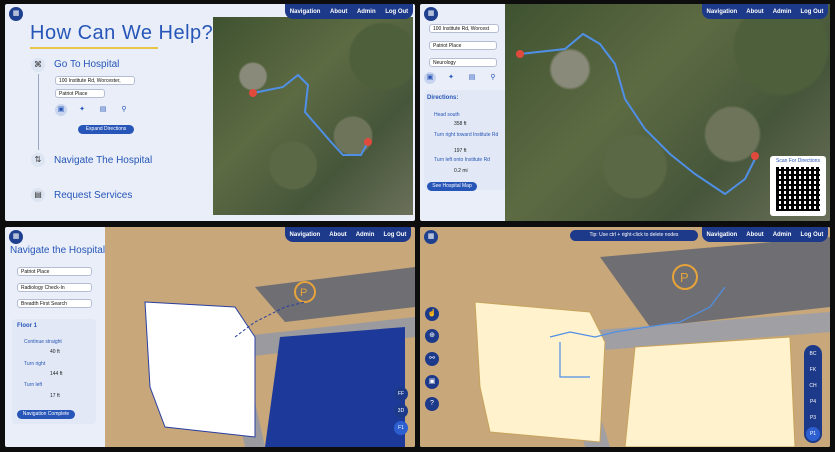 This screenshot has height=452, width=835. I want to click on navigation-complete-button: Navigation Complete, so click(46, 414).